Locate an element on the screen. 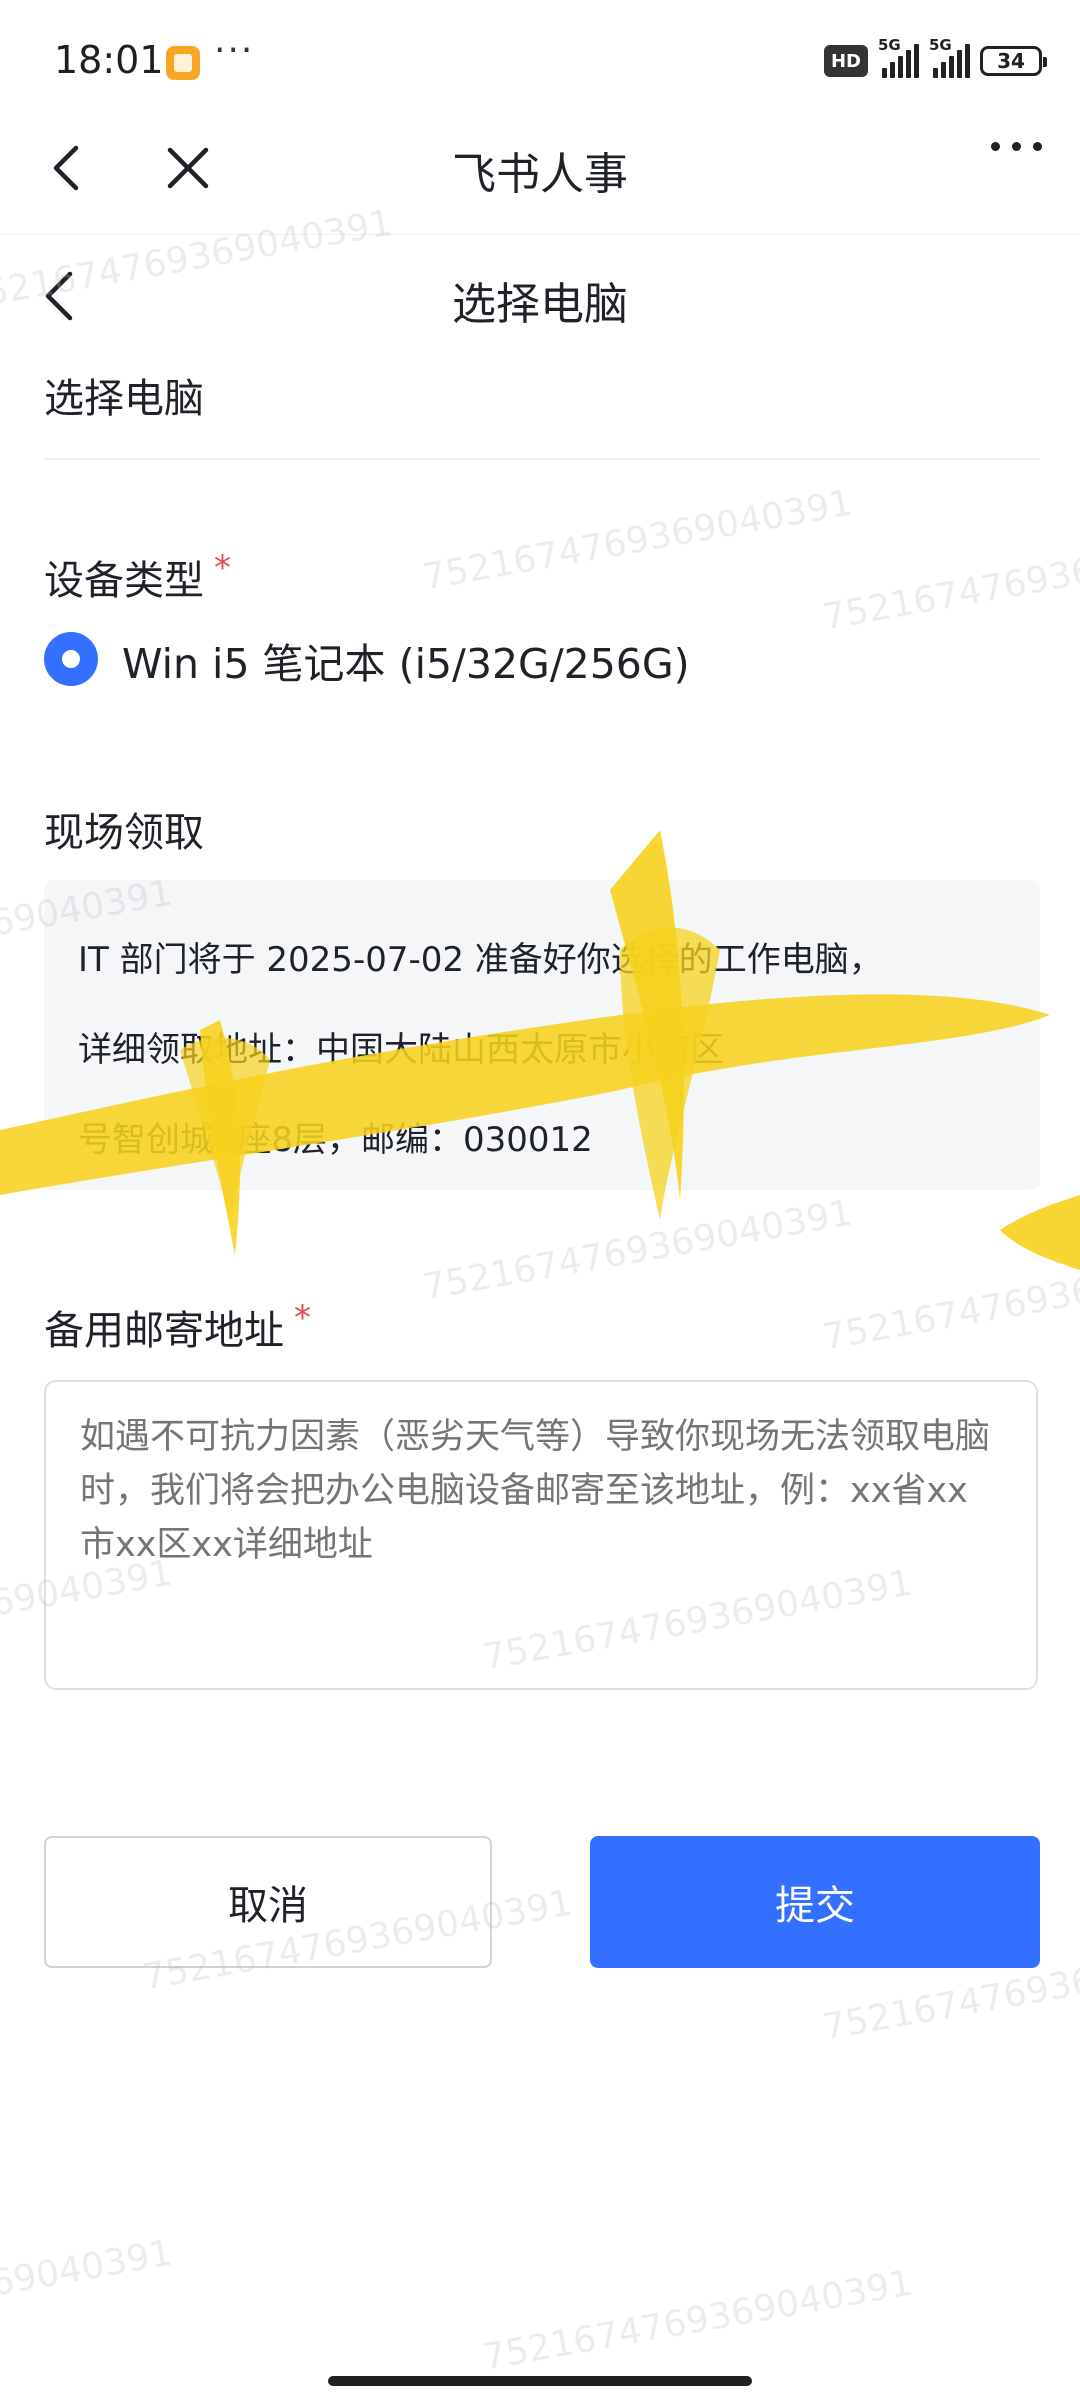  pickup-label: 现场领取 is located at coordinates (124, 833).